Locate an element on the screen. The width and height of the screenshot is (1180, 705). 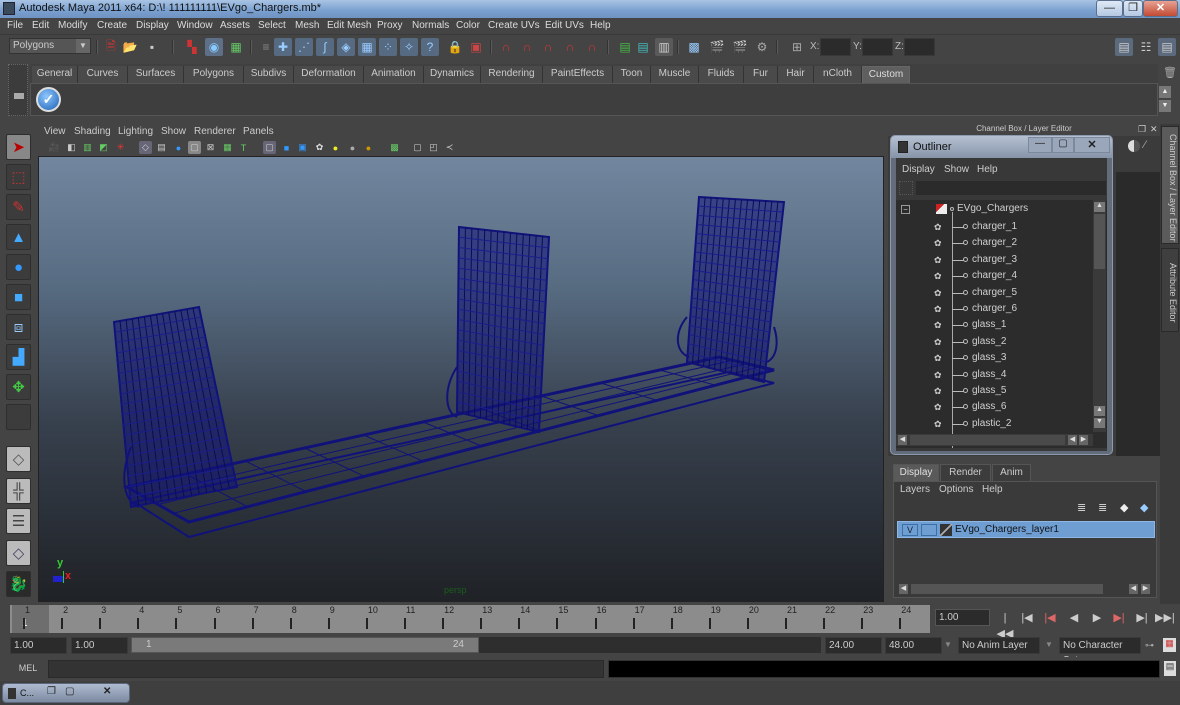
all-lights-icon: ● is located at coordinates (368, 147).